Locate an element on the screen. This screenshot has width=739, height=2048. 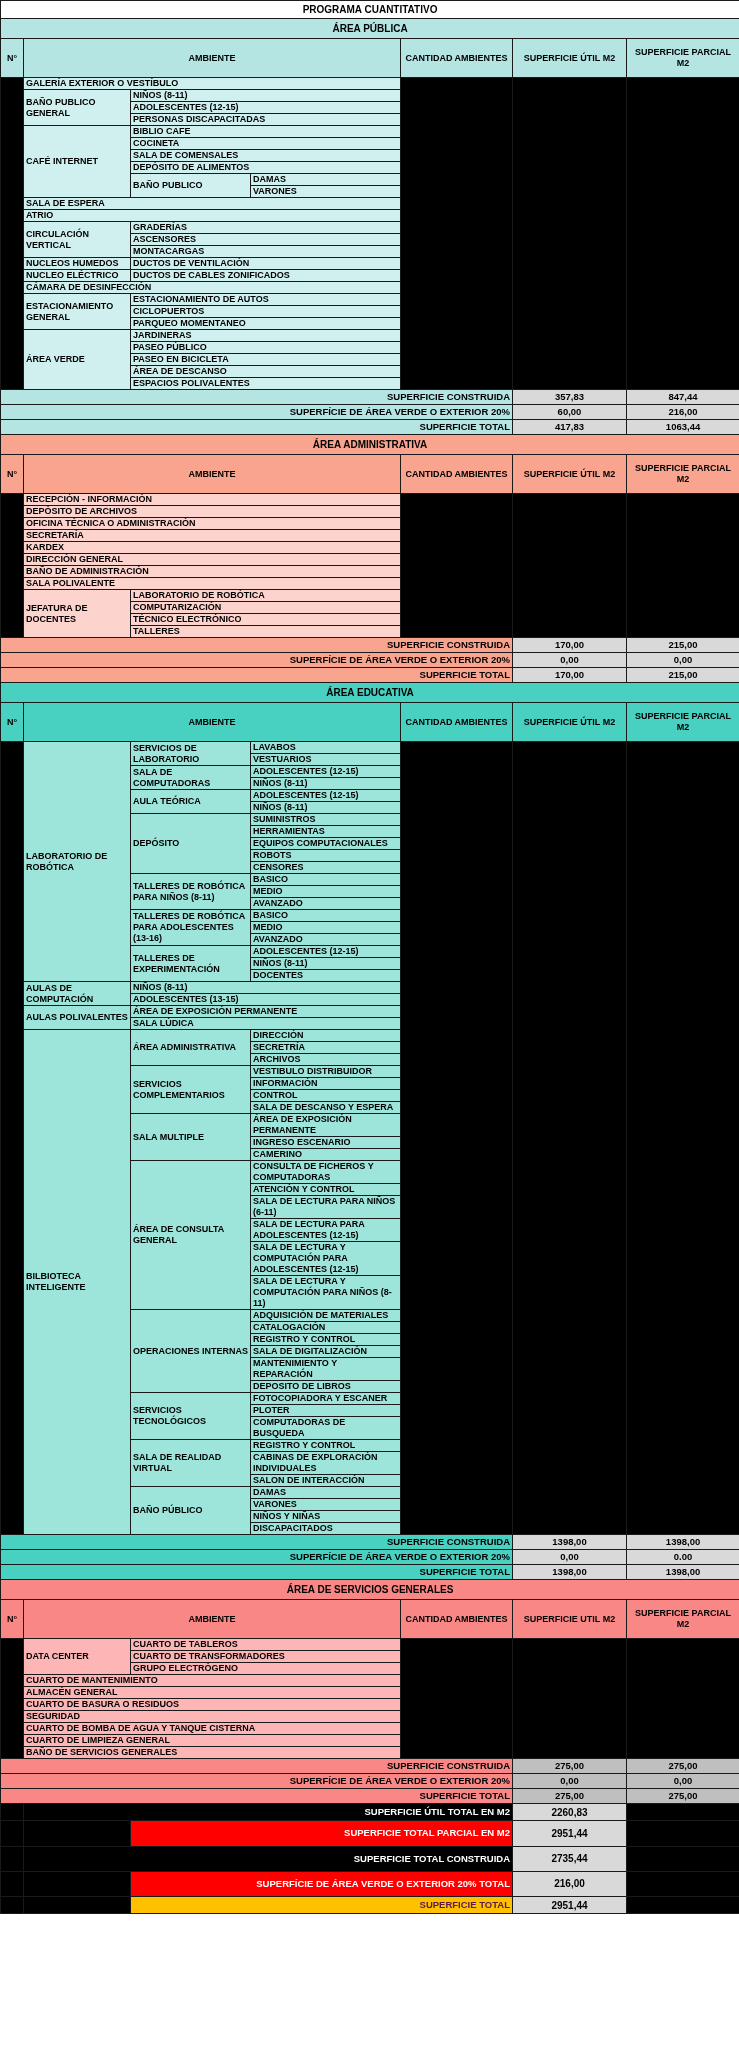
summary-label: SUPERFÍCIE DE ÁREA VERDE O EXTERIOR 20% TOTAL is located at coordinates (321, 1884).